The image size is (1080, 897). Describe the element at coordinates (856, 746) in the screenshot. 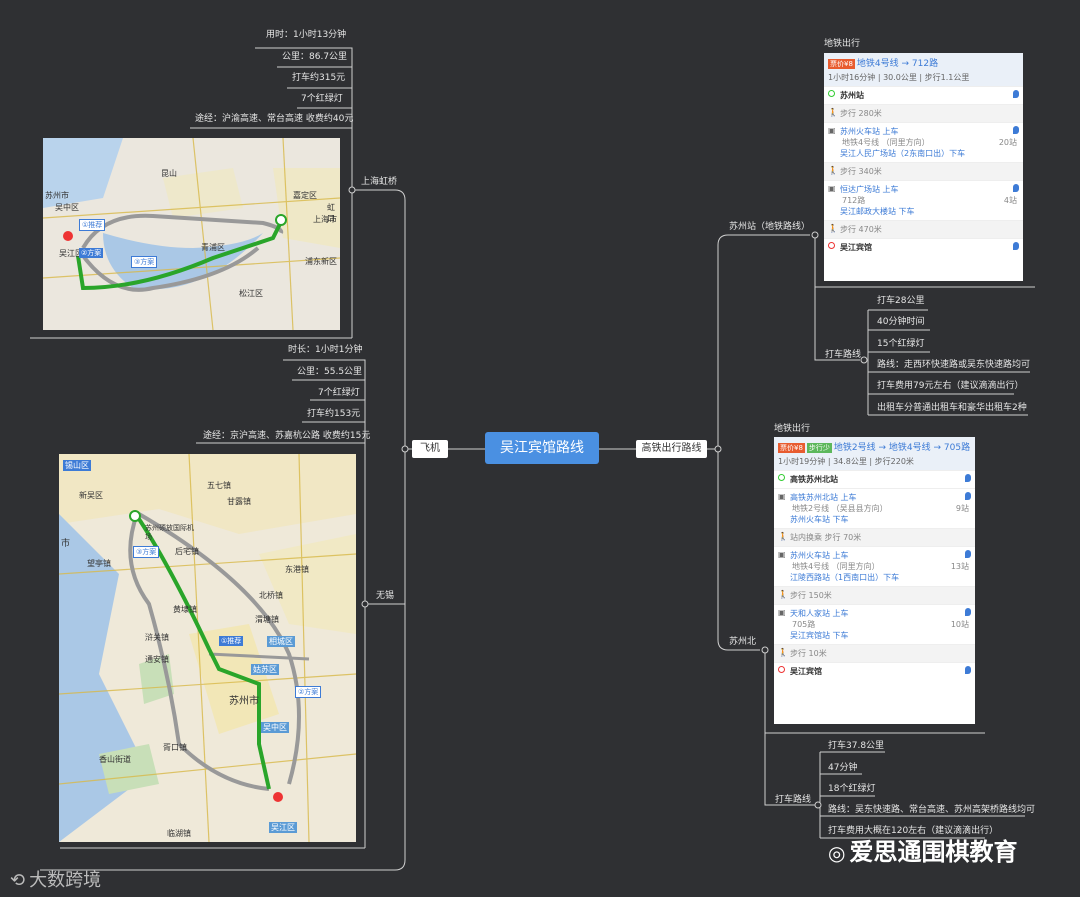

I see `taxi-item: 打车37.8公里` at that location.